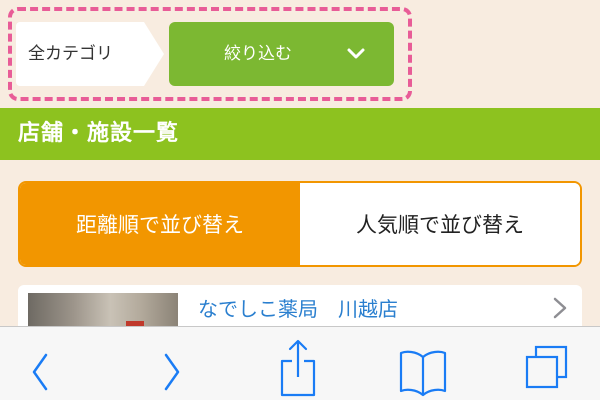 The height and width of the screenshot is (400, 600). I want to click on category-chip-arrow, so click(154, 54).